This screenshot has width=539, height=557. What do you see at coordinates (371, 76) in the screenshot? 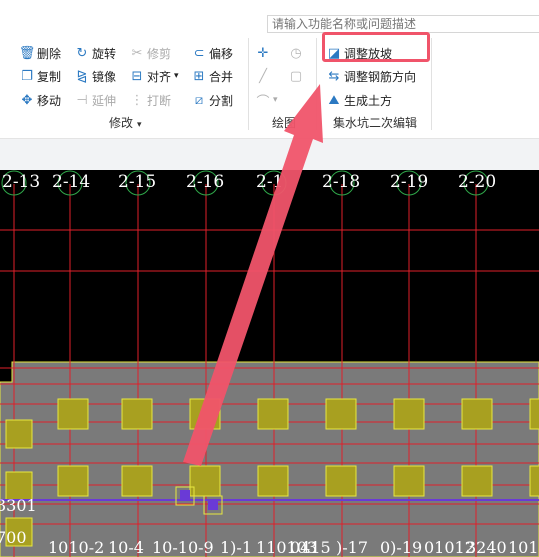
I see `adjust-rebar-direction-button: ⇆ 调整钢筋方向` at bounding box center [371, 76].